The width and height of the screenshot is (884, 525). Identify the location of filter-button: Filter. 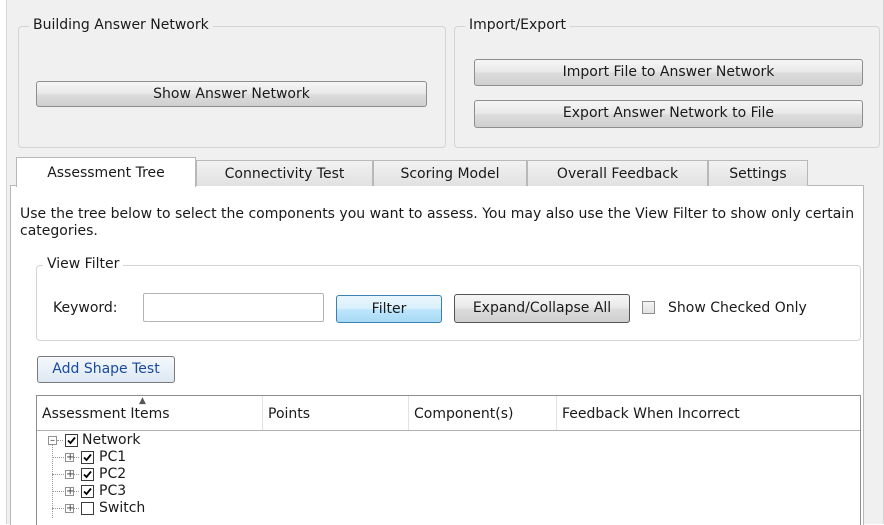
(389, 309).